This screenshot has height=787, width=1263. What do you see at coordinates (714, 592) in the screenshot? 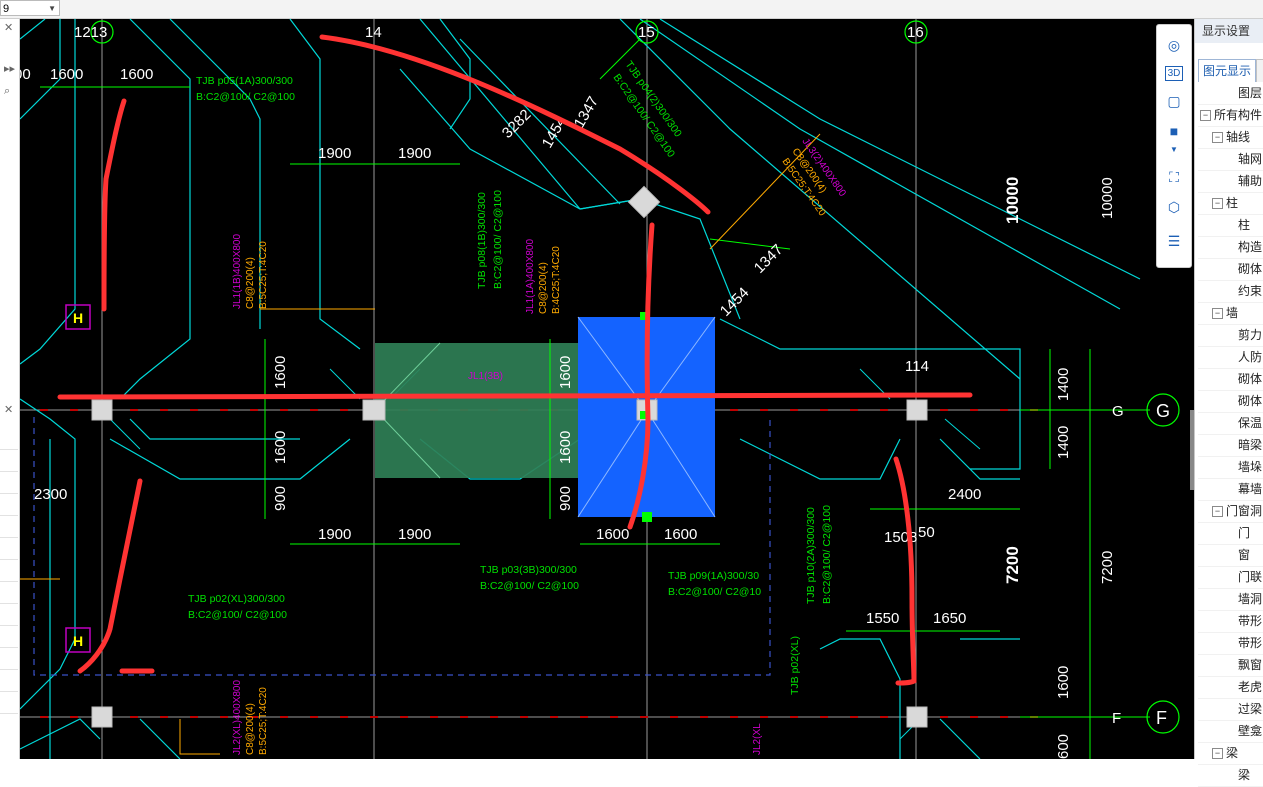
I see `tjb-label: B:C2@100/ C2@10` at bounding box center [714, 592].